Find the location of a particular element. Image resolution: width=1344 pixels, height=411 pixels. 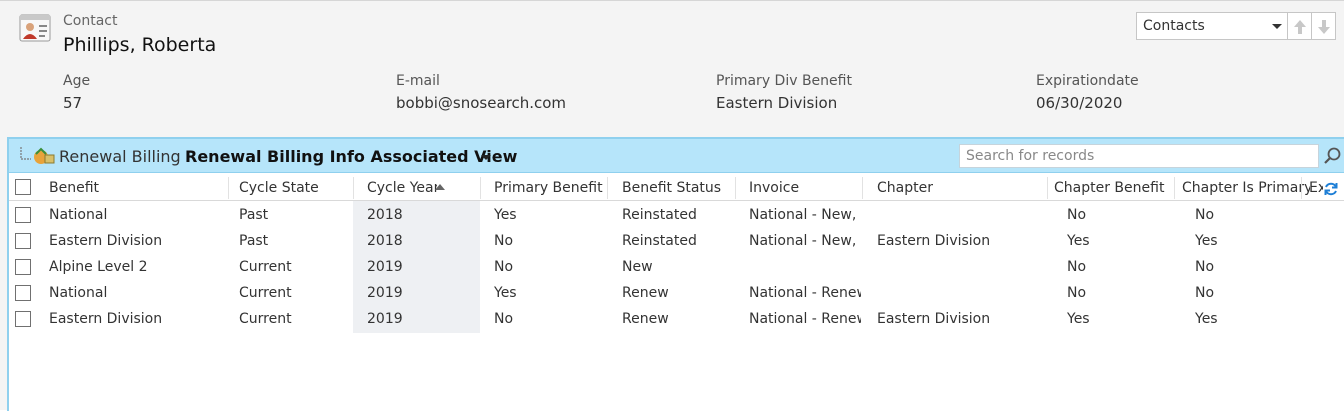

entity-type-label: Contact is located at coordinates (90, 21).